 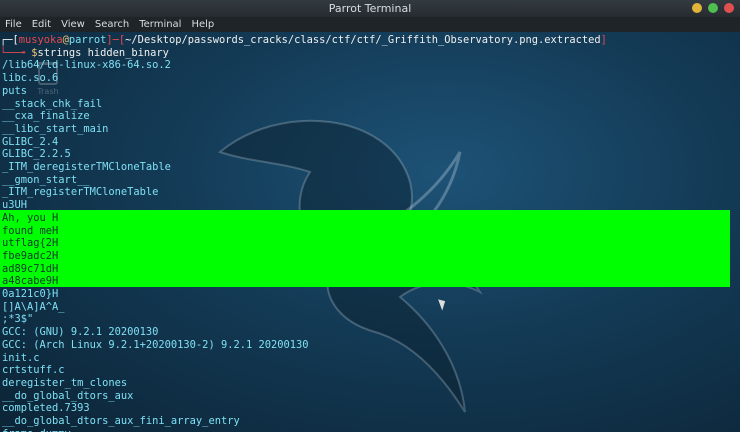 What do you see at coordinates (33, 306) in the screenshot?
I see `output-line: []A\A]A^A_` at bounding box center [33, 306].